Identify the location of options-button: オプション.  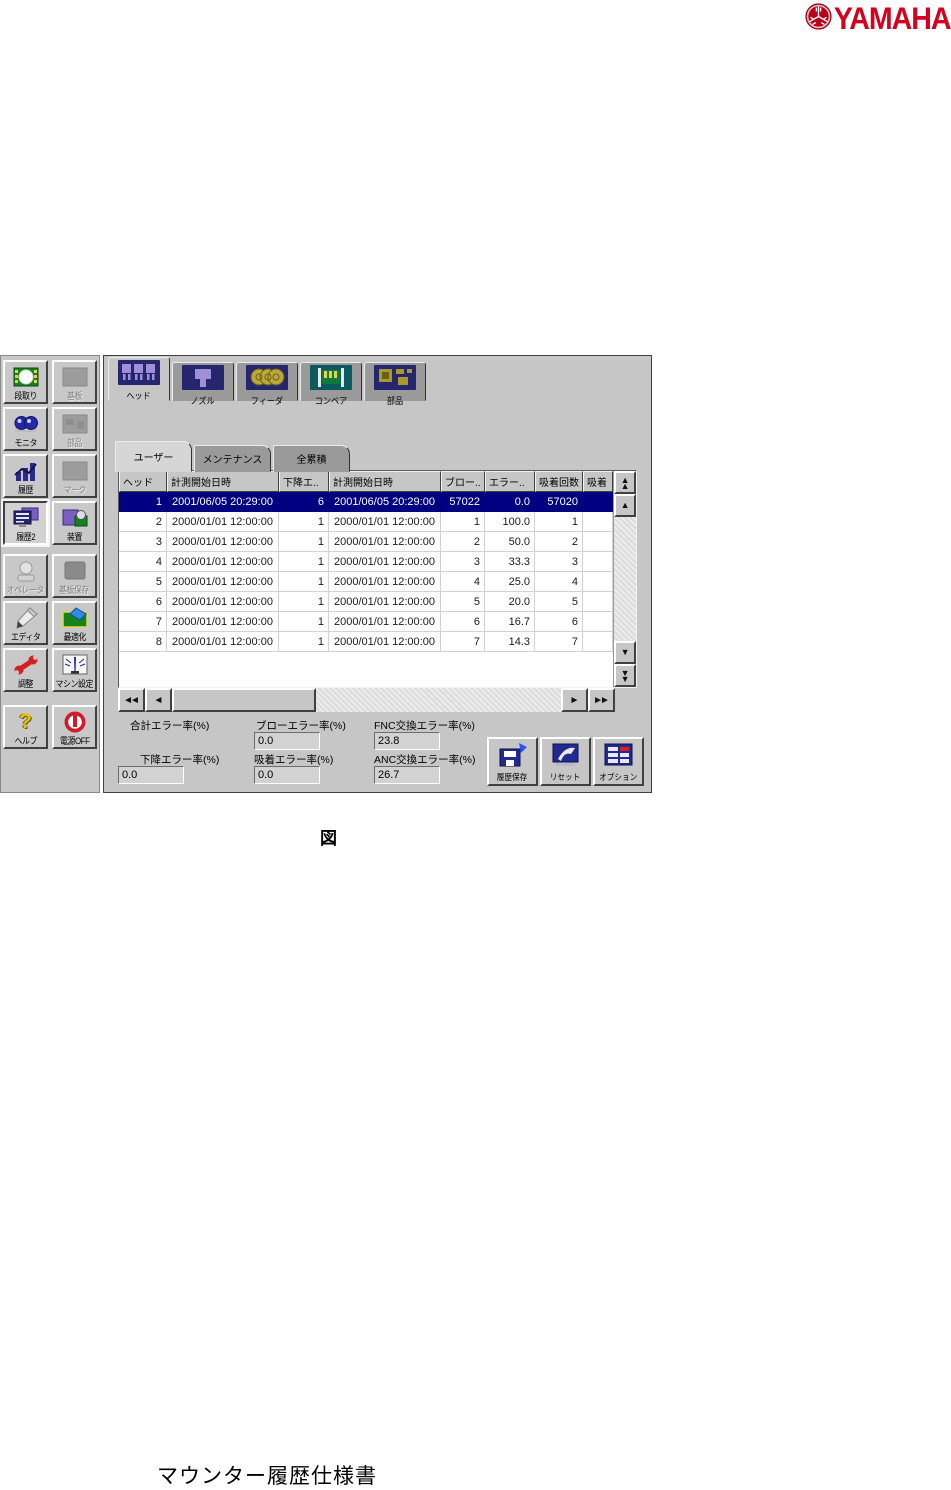
(618, 761).